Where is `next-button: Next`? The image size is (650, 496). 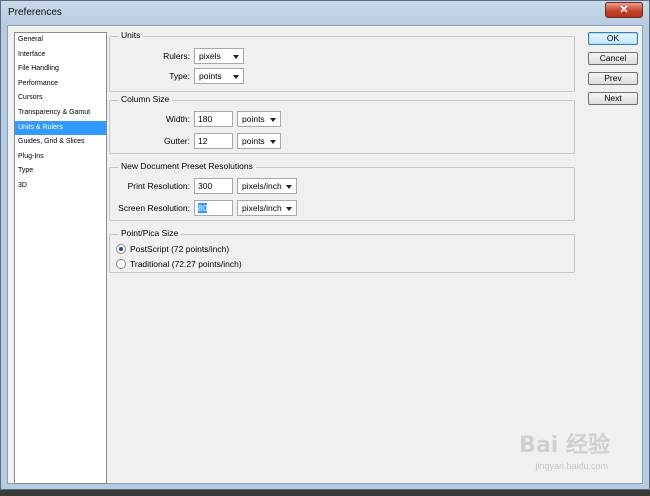
next-button: Next is located at coordinates (613, 98).